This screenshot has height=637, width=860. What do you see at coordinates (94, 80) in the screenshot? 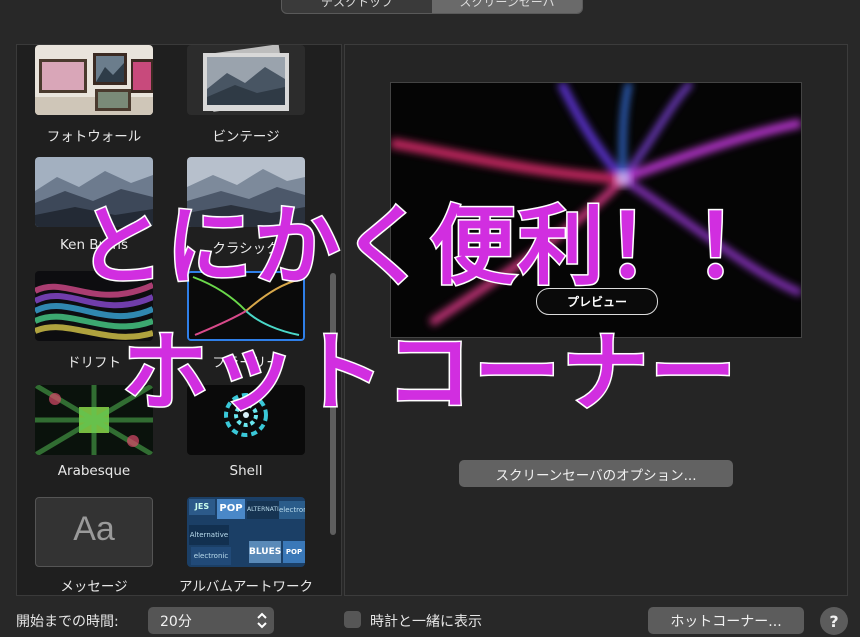
I see `photo-wall-thumbnail` at bounding box center [94, 80].